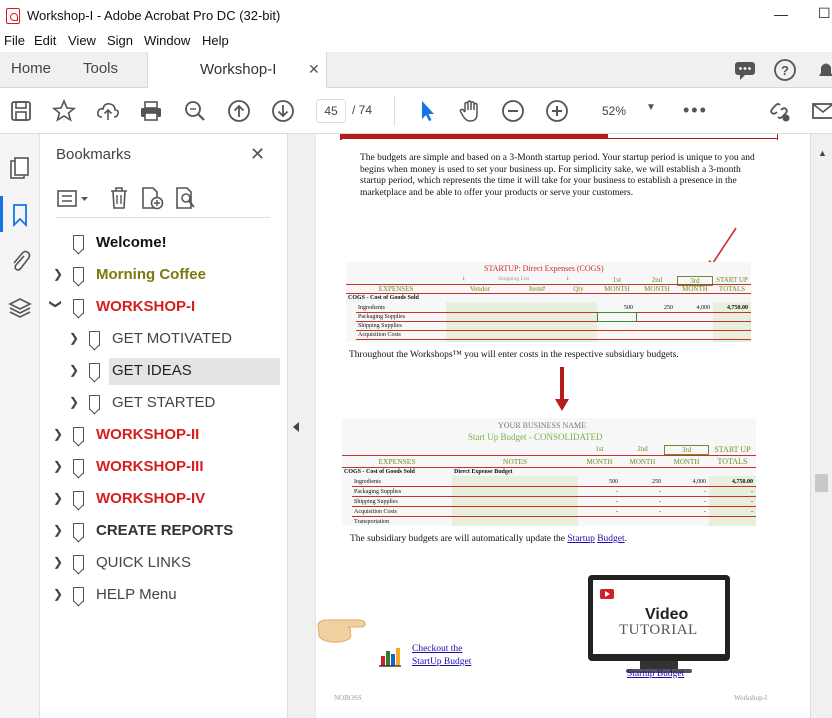 This screenshot has width=832, height=718. I want to click on select-cursor-icon, so click(427, 111).